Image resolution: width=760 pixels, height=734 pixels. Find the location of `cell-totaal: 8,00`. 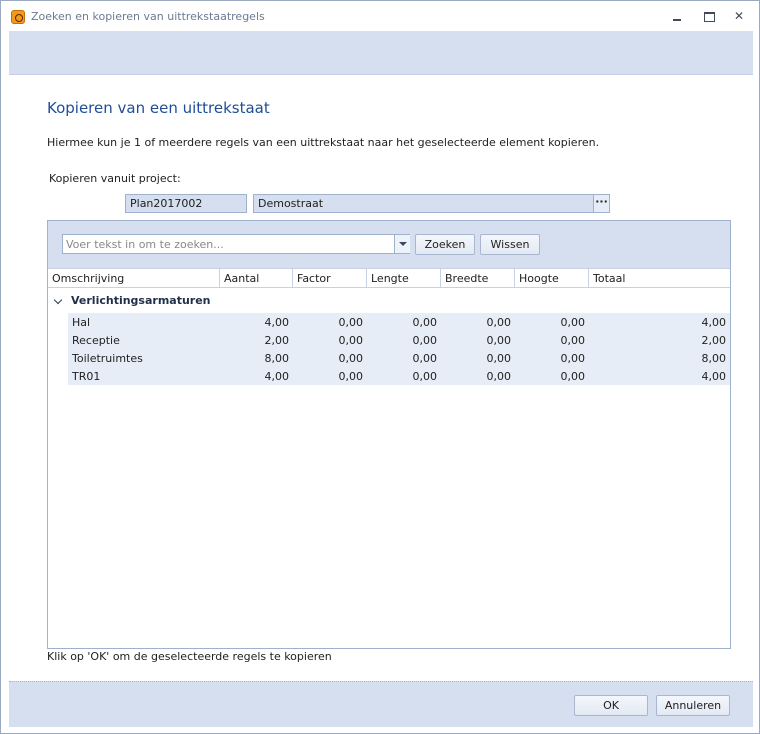

cell-totaal: 8,00 is located at coordinates (714, 358).